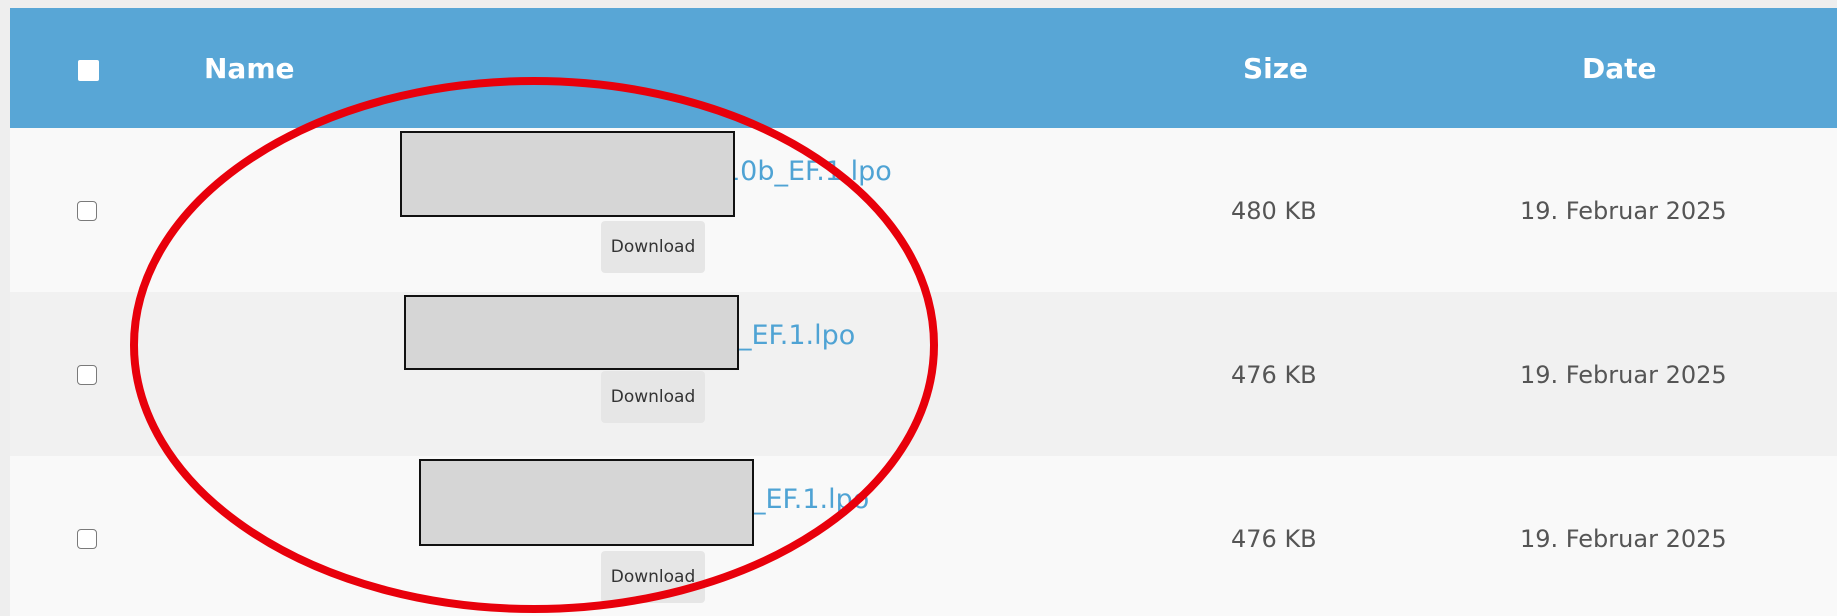 The height and width of the screenshot is (616, 1837). What do you see at coordinates (249, 68) in the screenshot?
I see `name-column-header: Name` at bounding box center [249, 68].